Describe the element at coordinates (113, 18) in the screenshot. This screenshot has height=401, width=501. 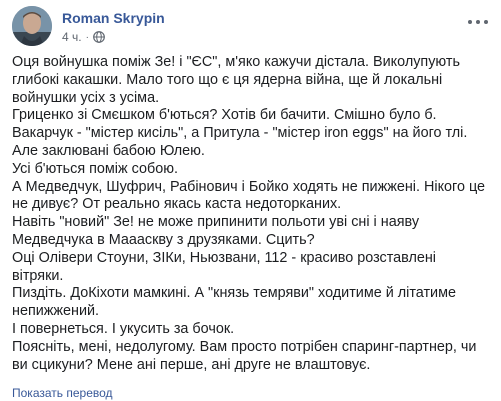
I see `author-name: Roman Skrypin` at that location.